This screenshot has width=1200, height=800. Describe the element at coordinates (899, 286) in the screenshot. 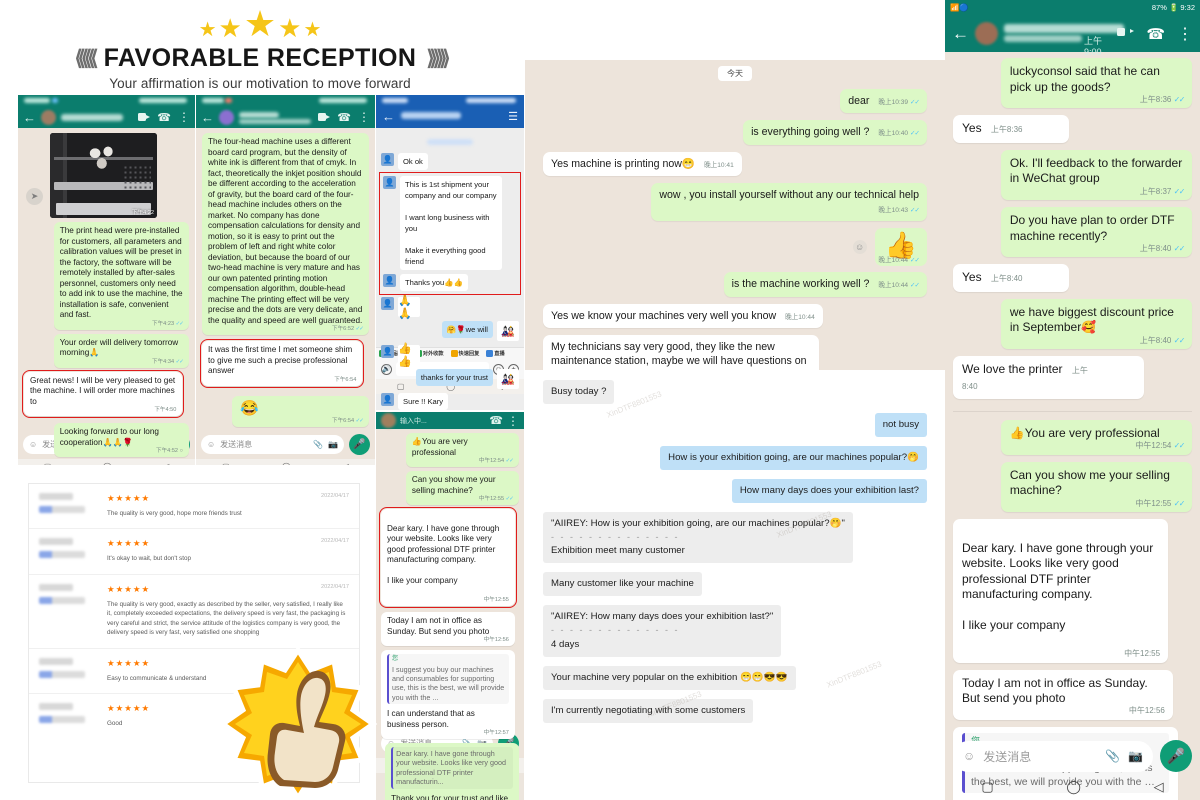

I see `message-meta: 晚上10:44 ✓✓` at that location.